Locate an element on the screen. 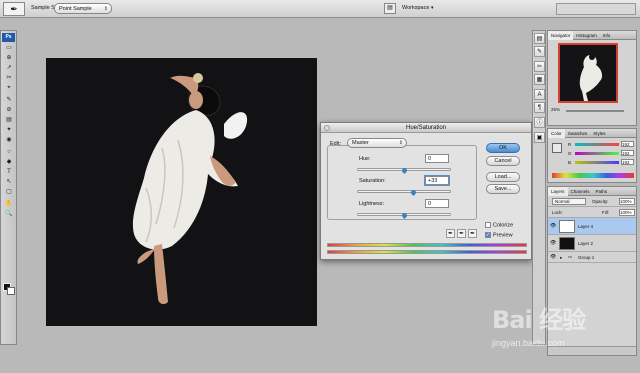 This screenshot has height=373, width=640. navigator-palette: Navigator Histogram Info 25% is located at coordinates (592, 78).